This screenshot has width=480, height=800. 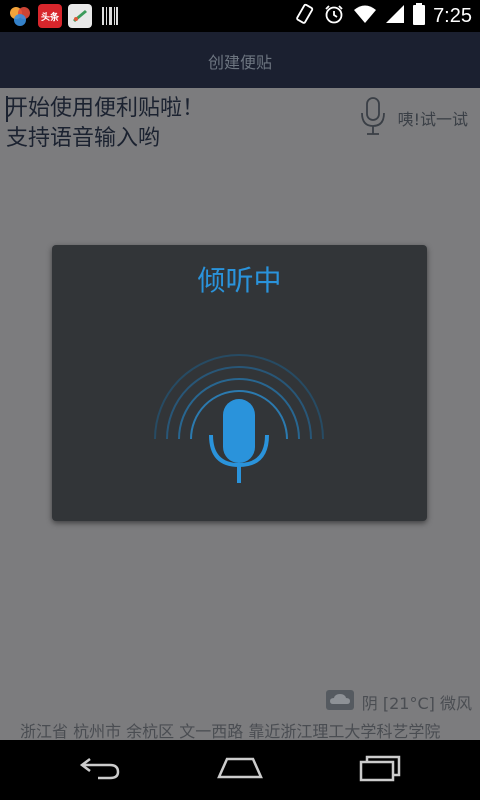 What do you see at coordinates (419, 16) in the screenshot?
I see `battery-icon` at bounding box center [419, 16].